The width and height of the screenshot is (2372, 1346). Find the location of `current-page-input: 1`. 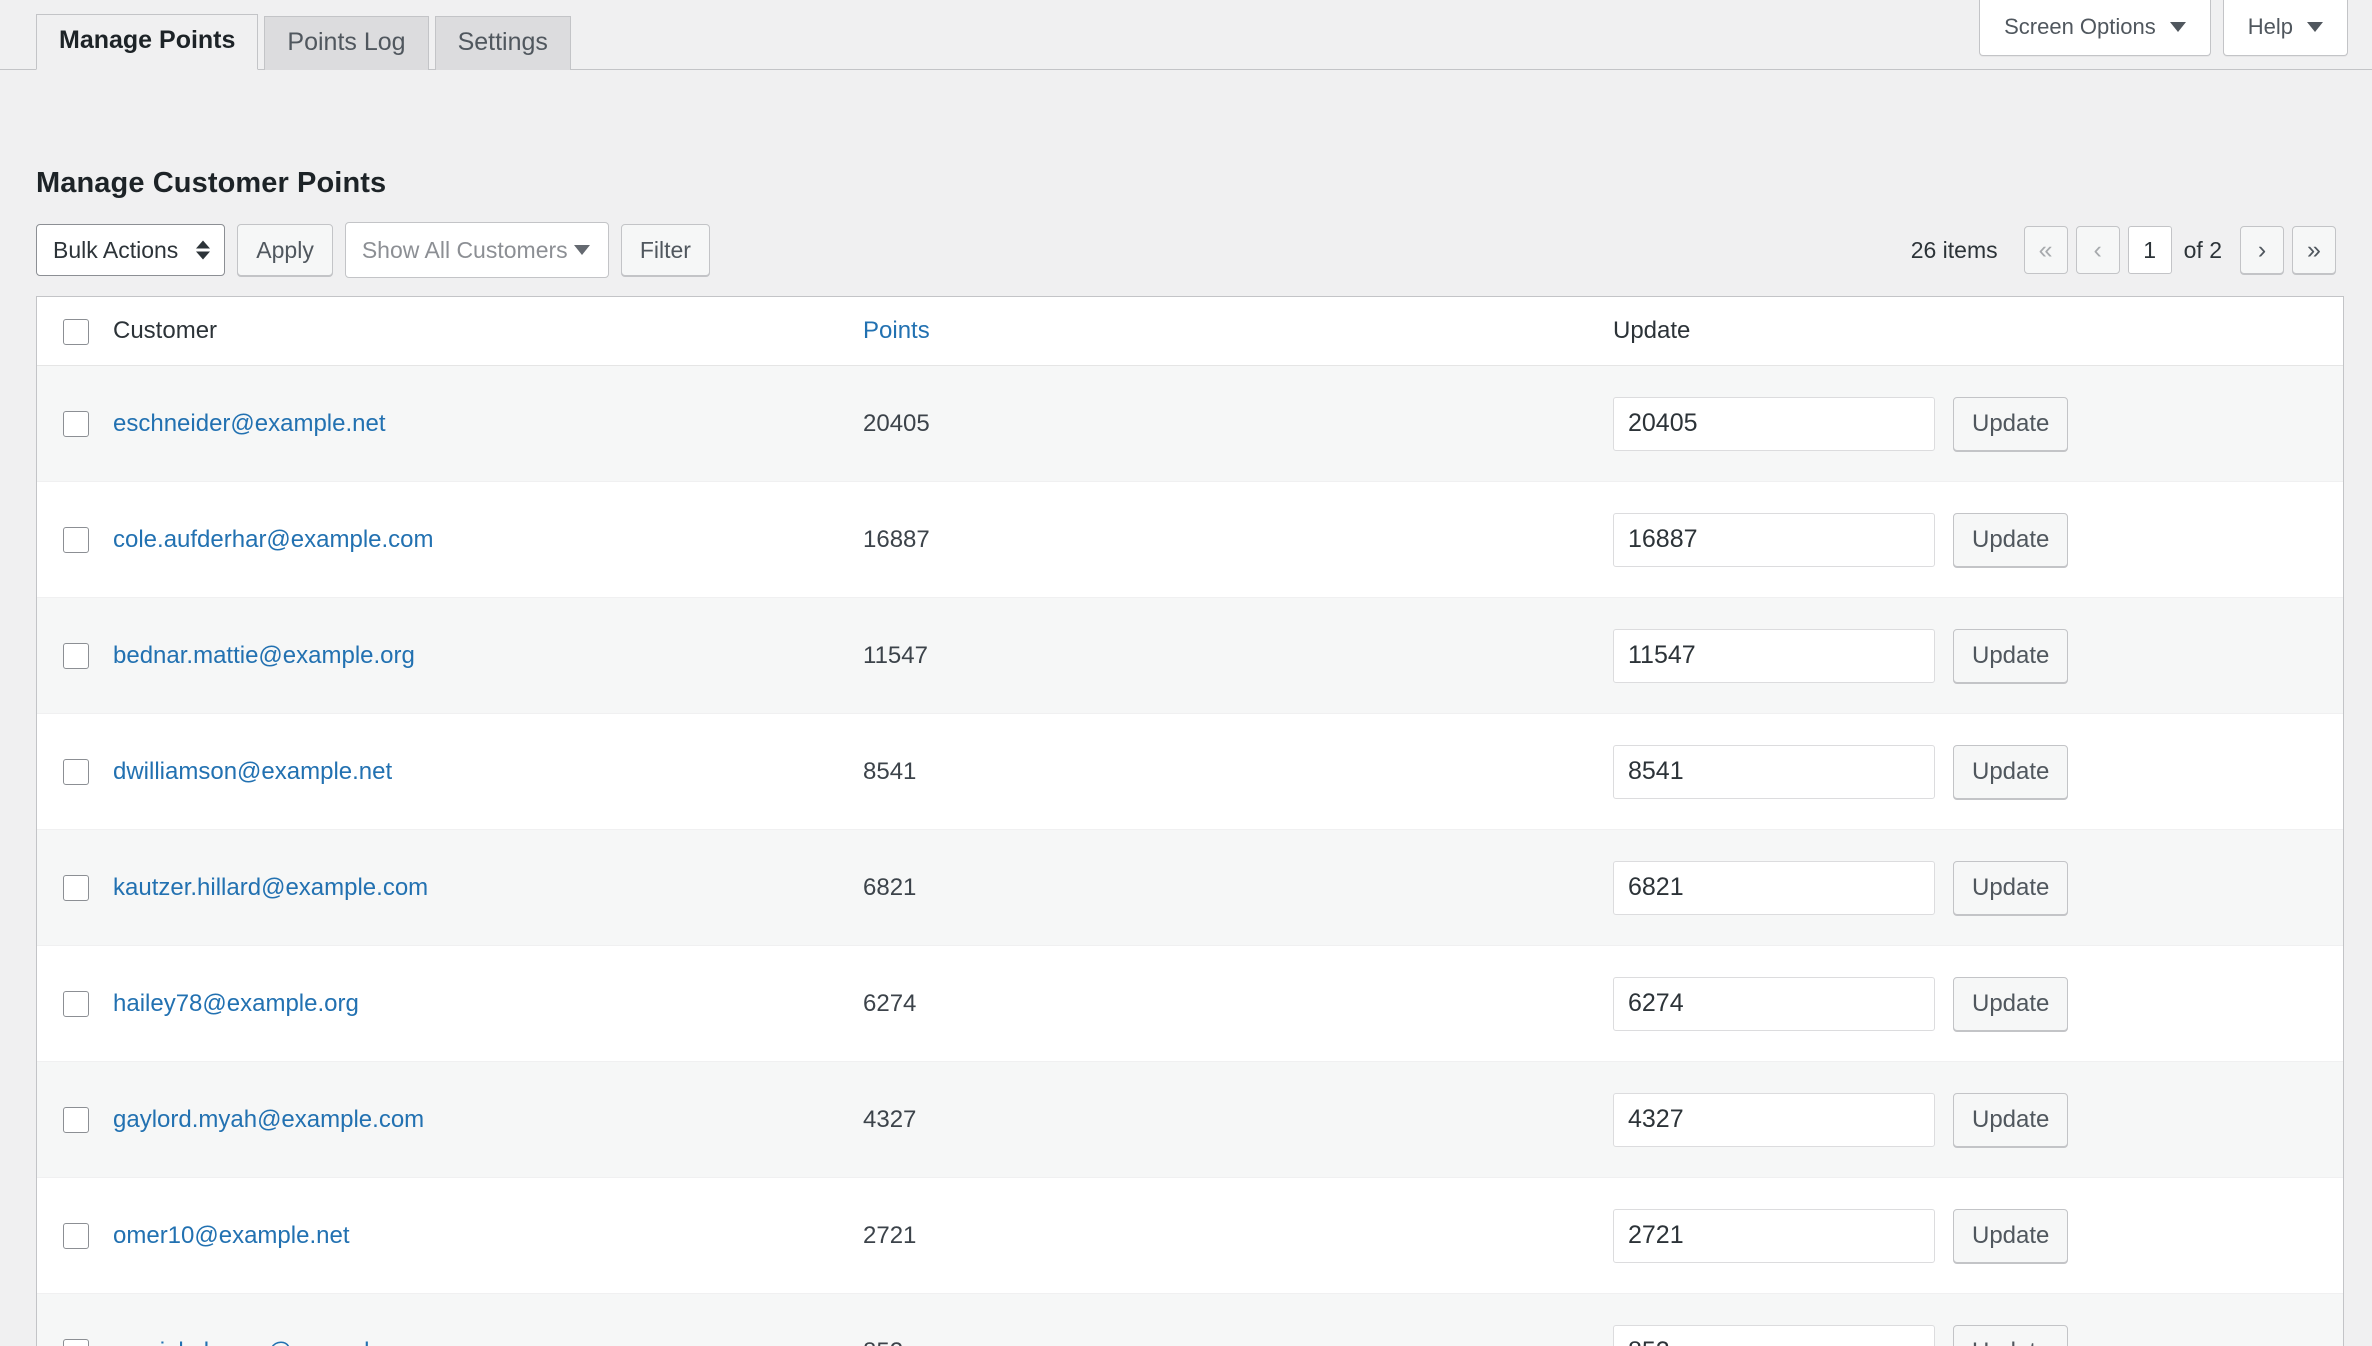

current-page-input: 1 is located at coordinates (2149, 250).